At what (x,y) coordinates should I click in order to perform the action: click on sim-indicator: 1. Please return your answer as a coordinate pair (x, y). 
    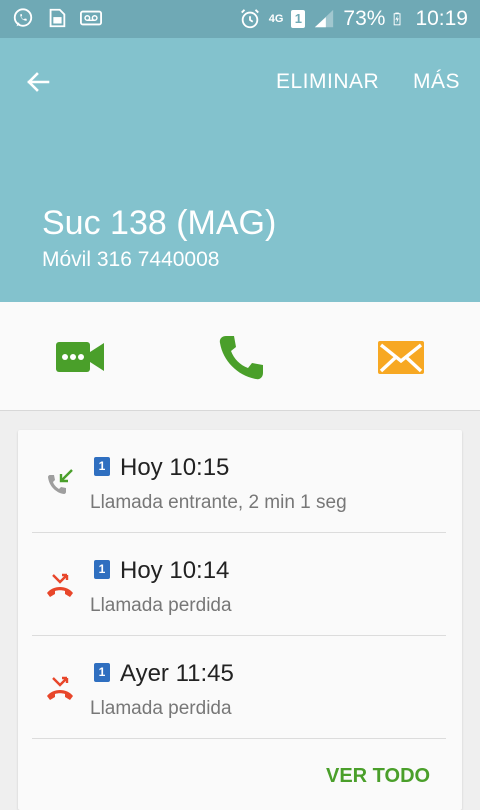
    Looking at the image, I should click on (298, 19).